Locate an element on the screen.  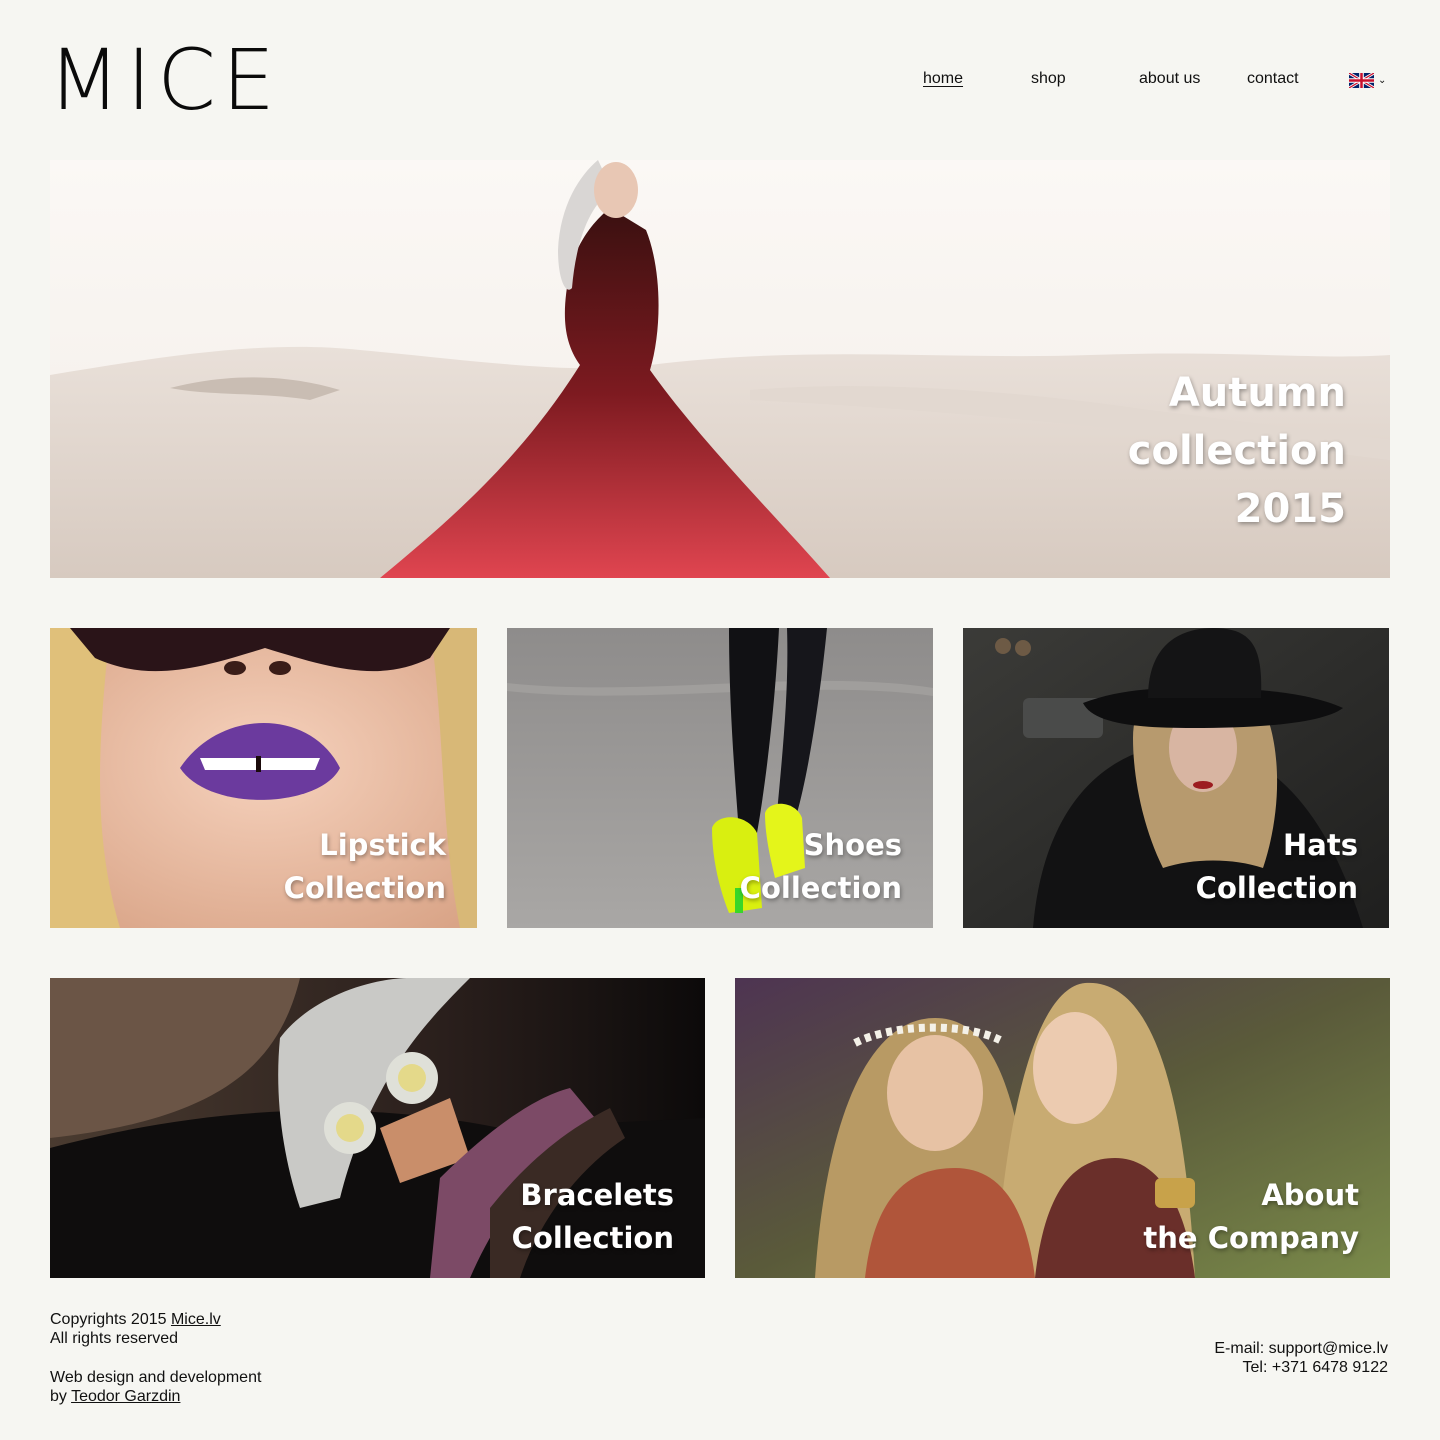
hero-caption-line: 2015 is located at coordinates (1290, 509).